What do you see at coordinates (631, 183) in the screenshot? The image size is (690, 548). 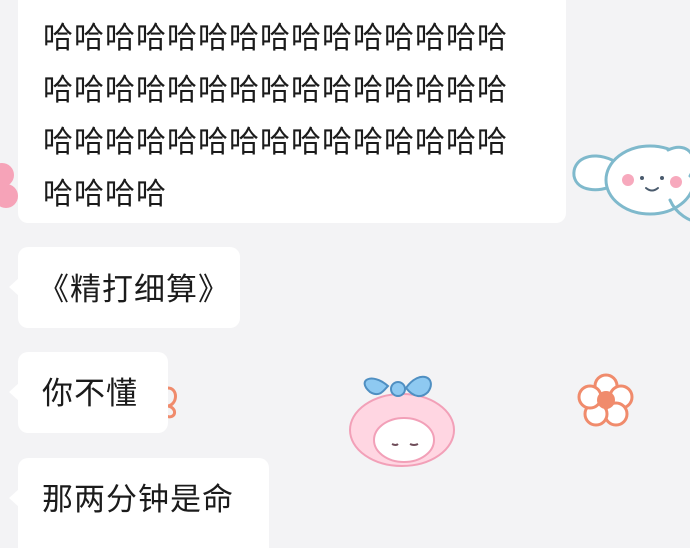 I see `cinnamoroll-sticker` at bounding box center [631, 183].